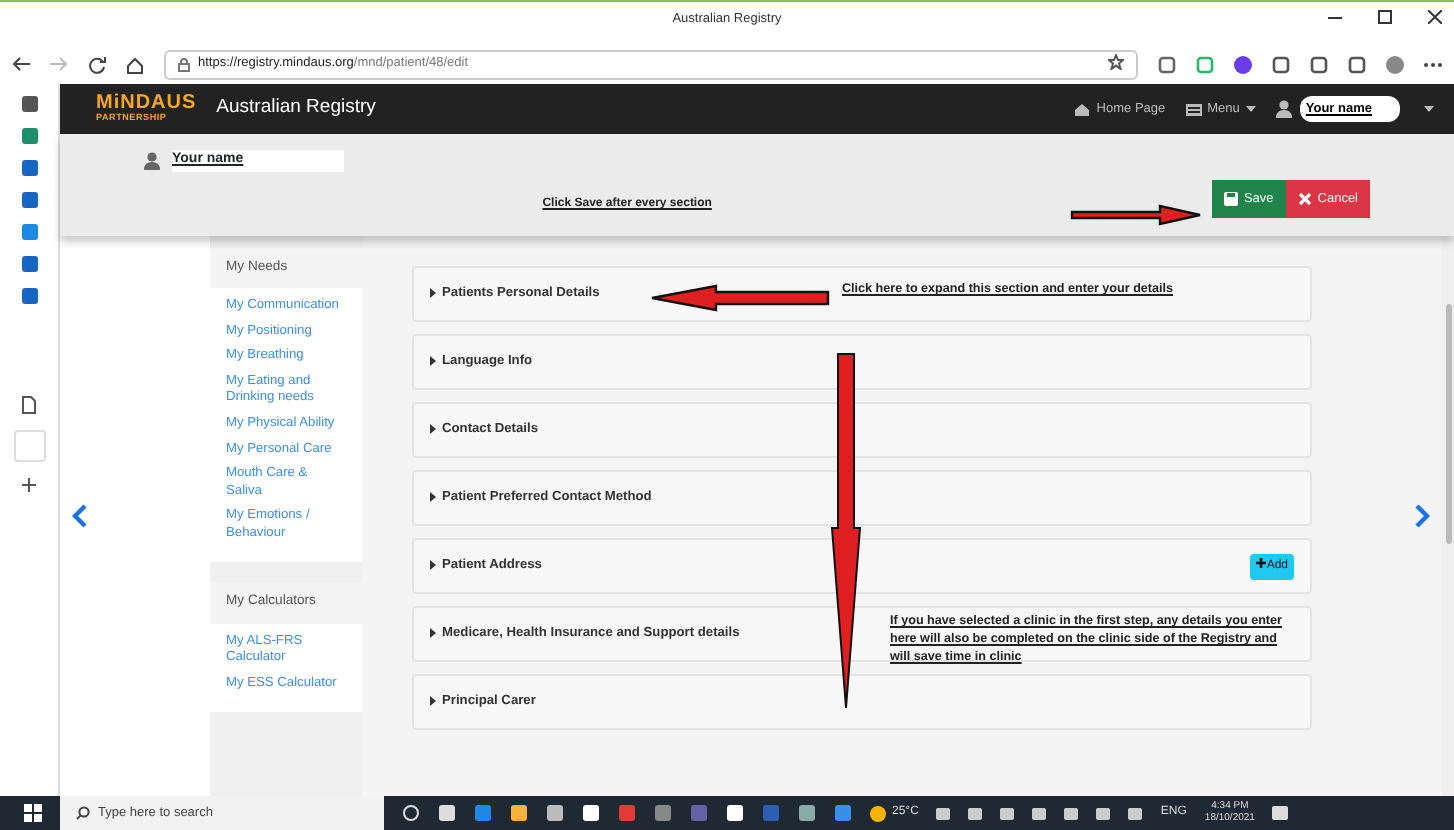 This screenshot has height=830, width=1454. Describe the element at coordinates (1422, 516) in the screenshot. I see `chevron-right-icon` at that location.